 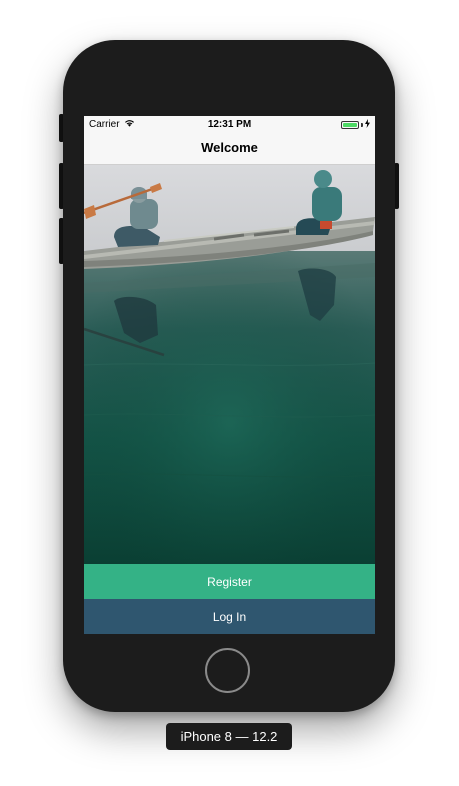 I want to click on register-button: Register, so click(x=229, y=581).